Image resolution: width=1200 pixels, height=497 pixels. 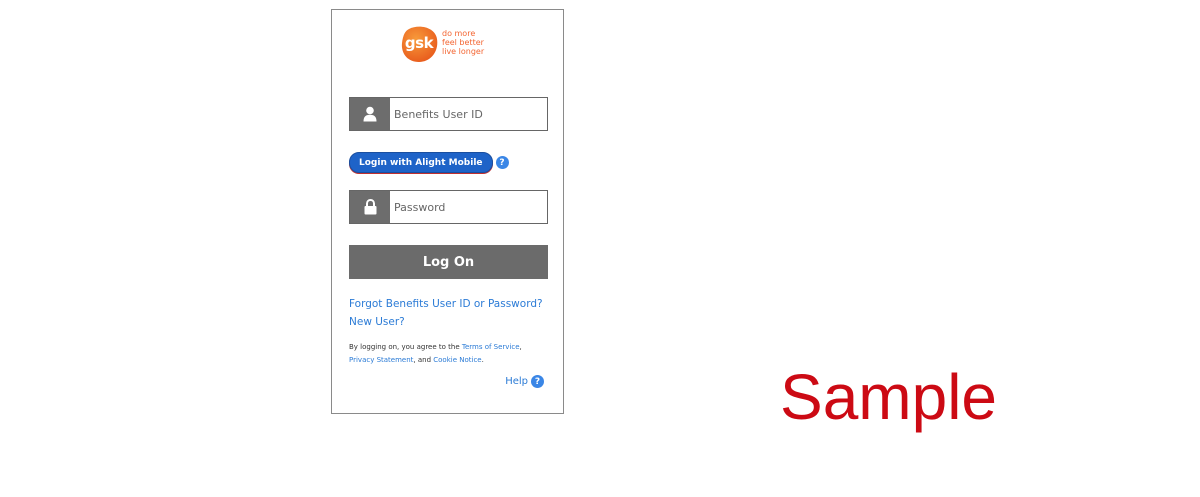 What do you see at coordinates (537, 381) in the screenshot?
I see `help-question-icon: ?` at bounding box center [537, 381].